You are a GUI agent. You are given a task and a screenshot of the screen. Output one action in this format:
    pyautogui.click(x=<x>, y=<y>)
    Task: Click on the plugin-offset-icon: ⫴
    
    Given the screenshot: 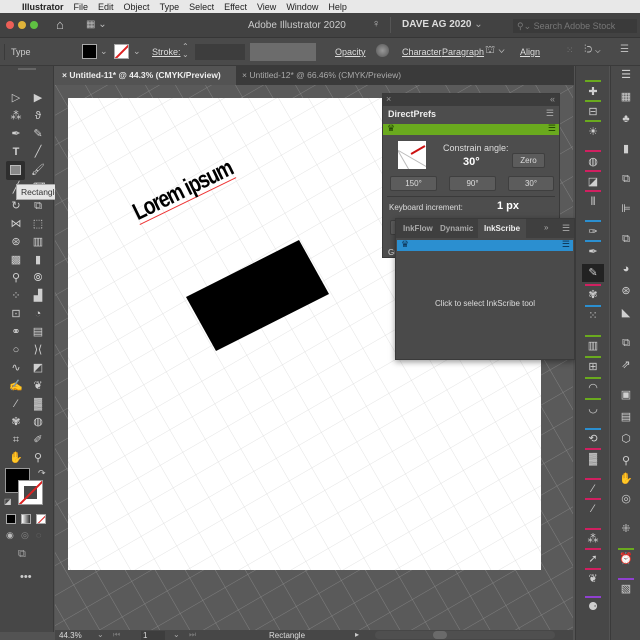 What is the action you would take?
    pyautogui.click(x=593, y=202)
    